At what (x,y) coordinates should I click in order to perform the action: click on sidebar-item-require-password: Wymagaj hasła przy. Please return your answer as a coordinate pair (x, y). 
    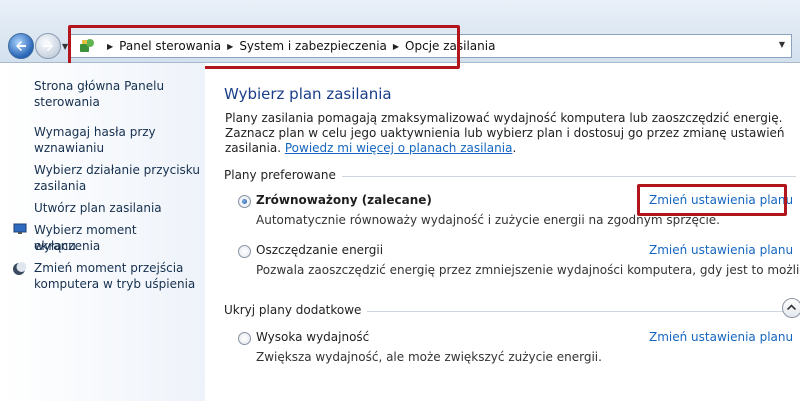
    Looking at the image, I should click on (95, 132).